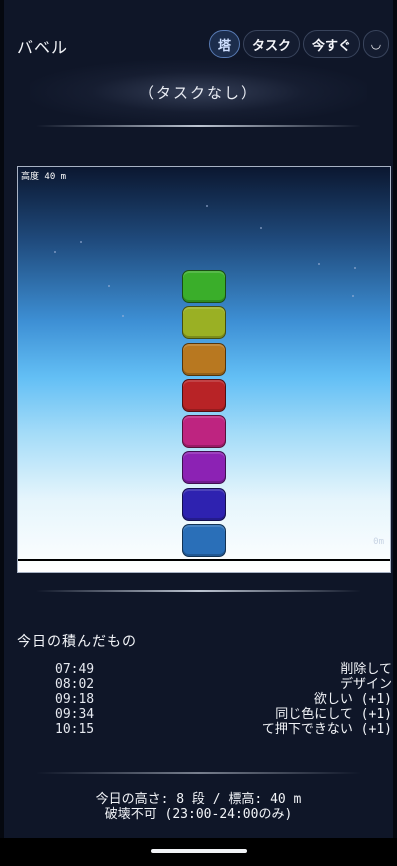 The height and width of the screenshot is (866, 397). I want to click on screen-edge-right, so click(395, 433).